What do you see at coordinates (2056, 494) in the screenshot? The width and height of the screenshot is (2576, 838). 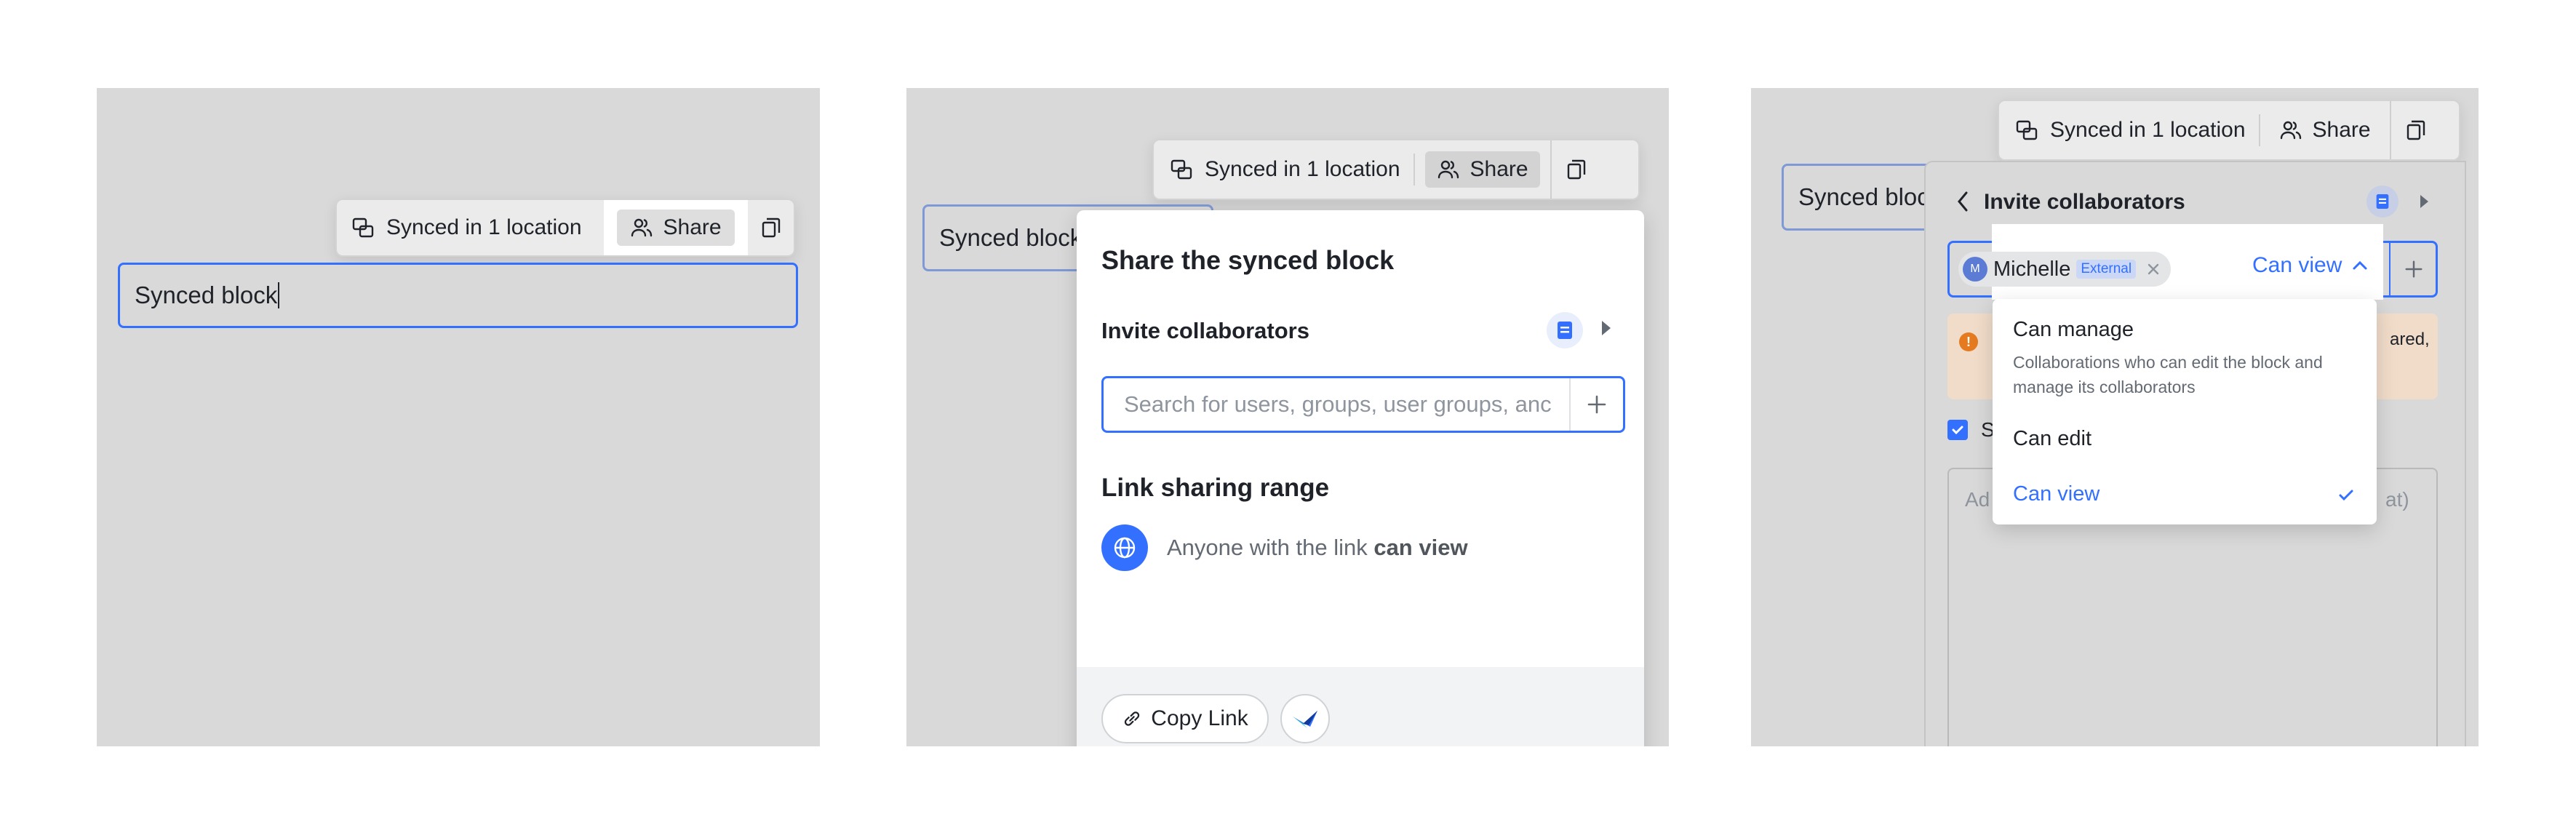 I see `option-label: Can view` at bounding box center [2056, 494].